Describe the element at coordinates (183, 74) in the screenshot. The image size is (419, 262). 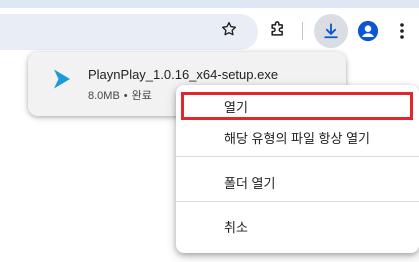
I see `download-filename: PlaynPlay_1.0.16_x64-setup.exe` at that location.